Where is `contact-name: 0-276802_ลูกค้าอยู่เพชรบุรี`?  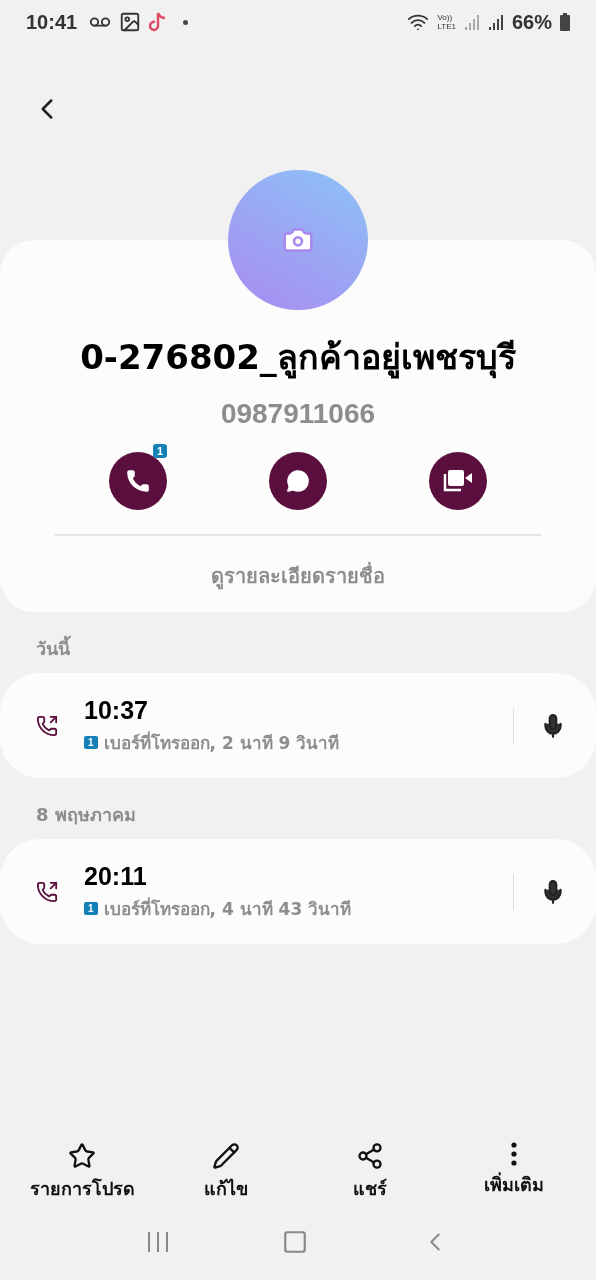
contact-name: 0-276802_ลูกค้าอยู่เพชรบุรี is located at coordinates (298, 358).